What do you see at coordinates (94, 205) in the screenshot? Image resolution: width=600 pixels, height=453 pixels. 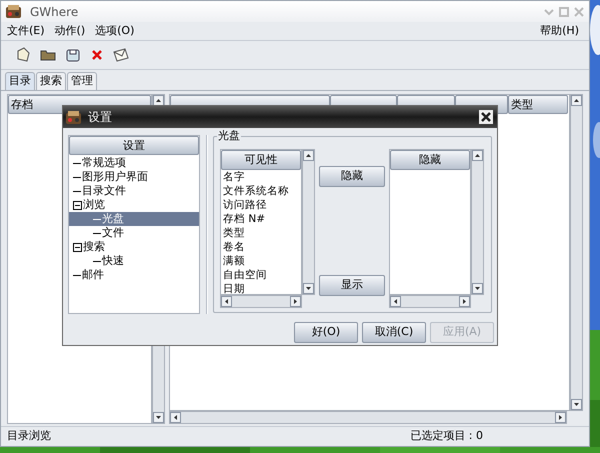 I see `tree-label: 浏览` at bounding box center [94, 205].